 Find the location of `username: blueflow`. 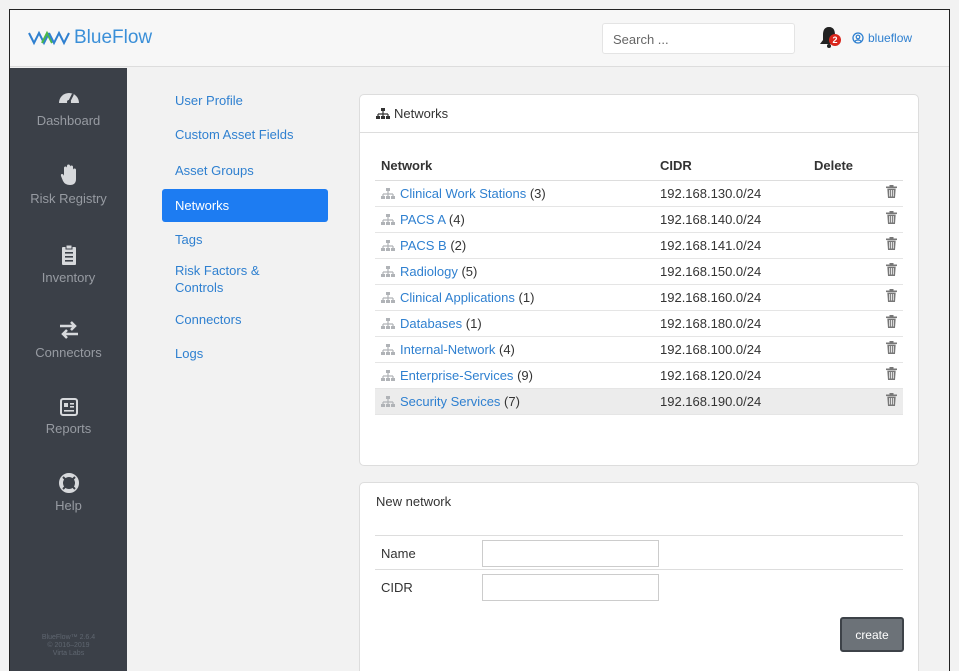

username: blueflow is located at coordinates (890, 38).